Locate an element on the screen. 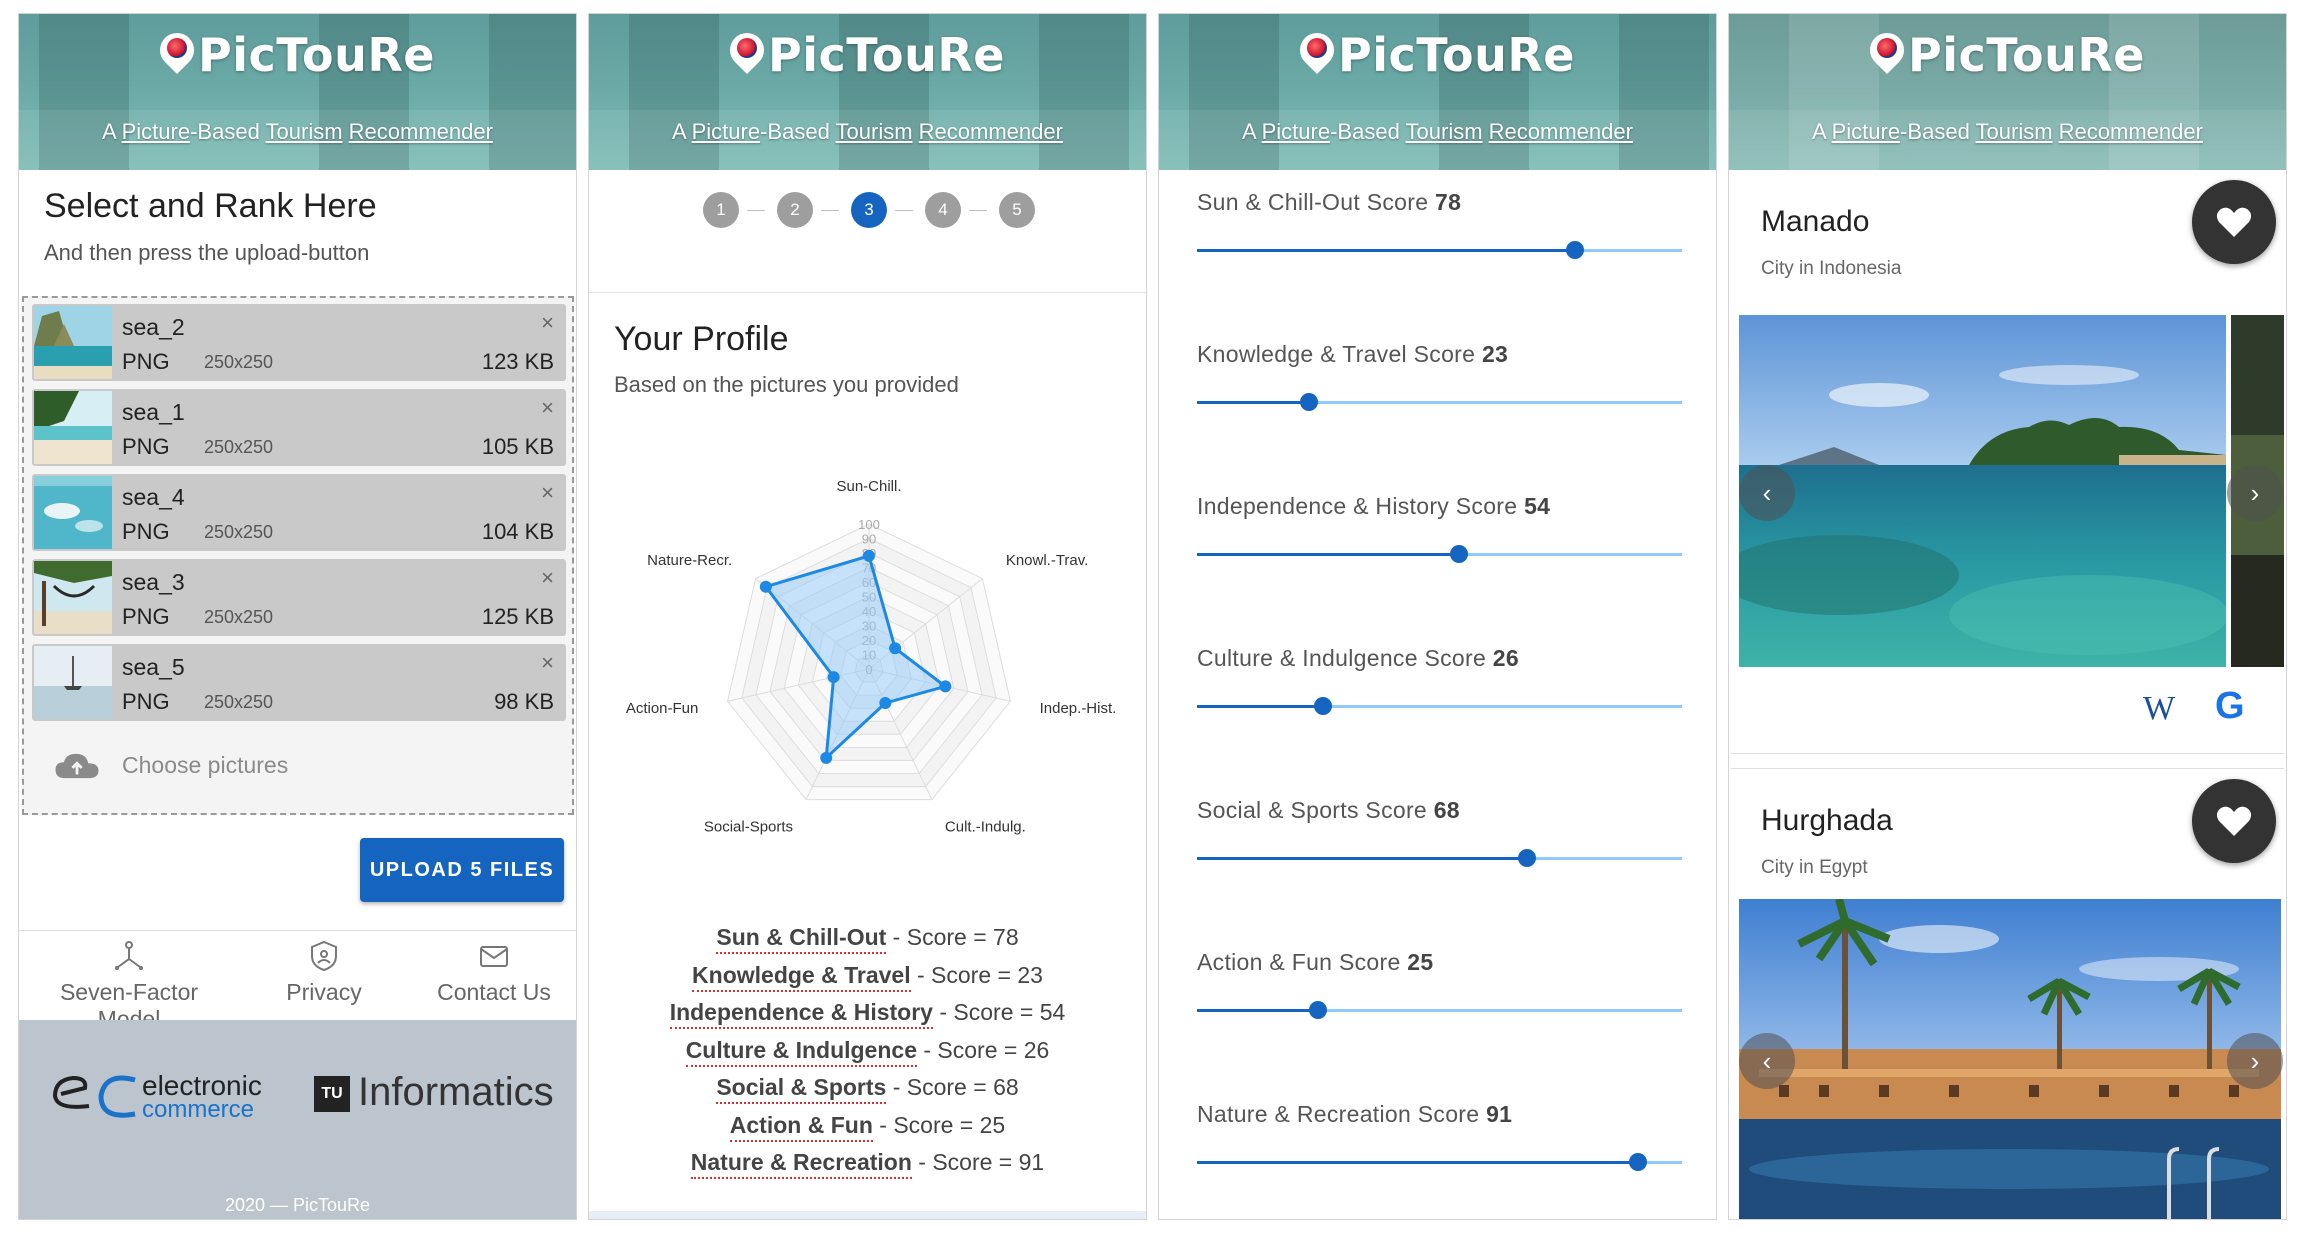  profile-title: Your Profile is located at coordinates (701, 339).